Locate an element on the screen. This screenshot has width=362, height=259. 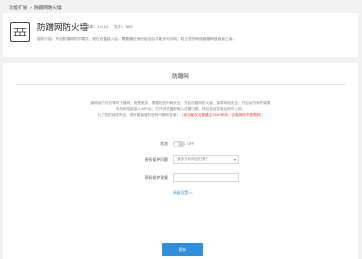
toggle-knob is located at coordinates (176, 144).